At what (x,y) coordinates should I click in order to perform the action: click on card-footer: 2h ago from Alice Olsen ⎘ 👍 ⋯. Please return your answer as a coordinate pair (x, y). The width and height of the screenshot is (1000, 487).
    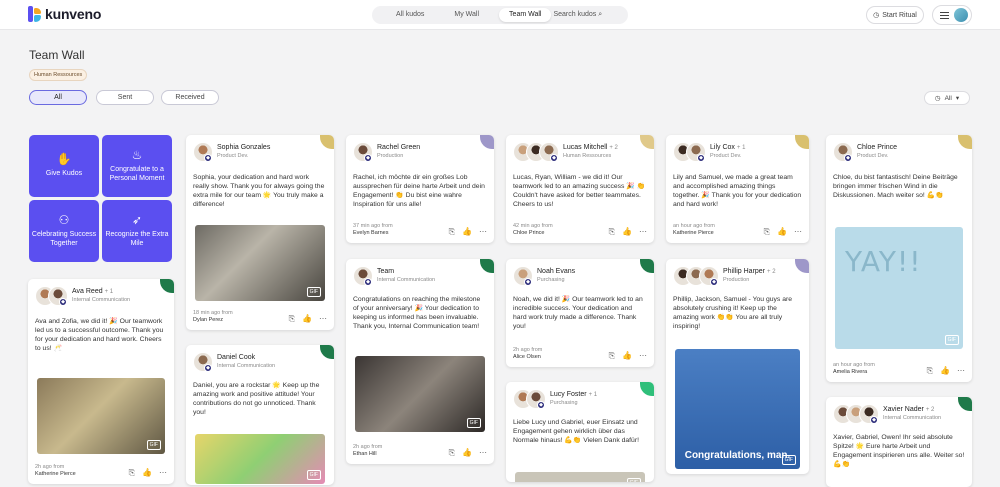
    Looking at the image, I should click on (580, 354).